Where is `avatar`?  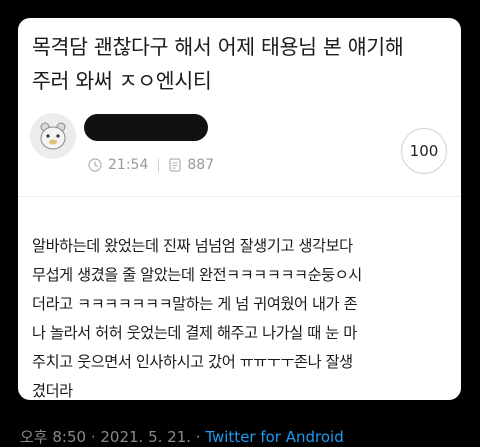 avatar is located at coordinates (53, 136).